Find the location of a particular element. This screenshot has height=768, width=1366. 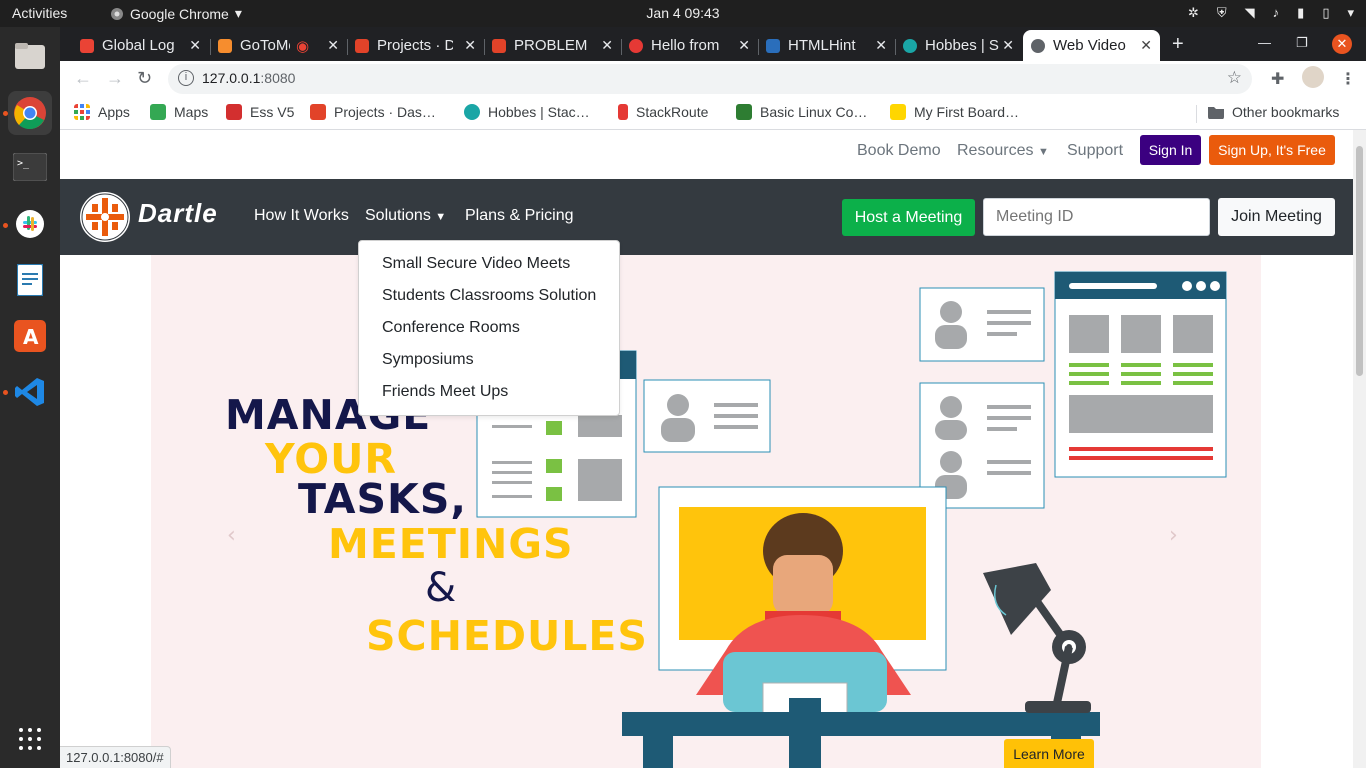

tab-title: Global Log is located at coordinates (138, 45).